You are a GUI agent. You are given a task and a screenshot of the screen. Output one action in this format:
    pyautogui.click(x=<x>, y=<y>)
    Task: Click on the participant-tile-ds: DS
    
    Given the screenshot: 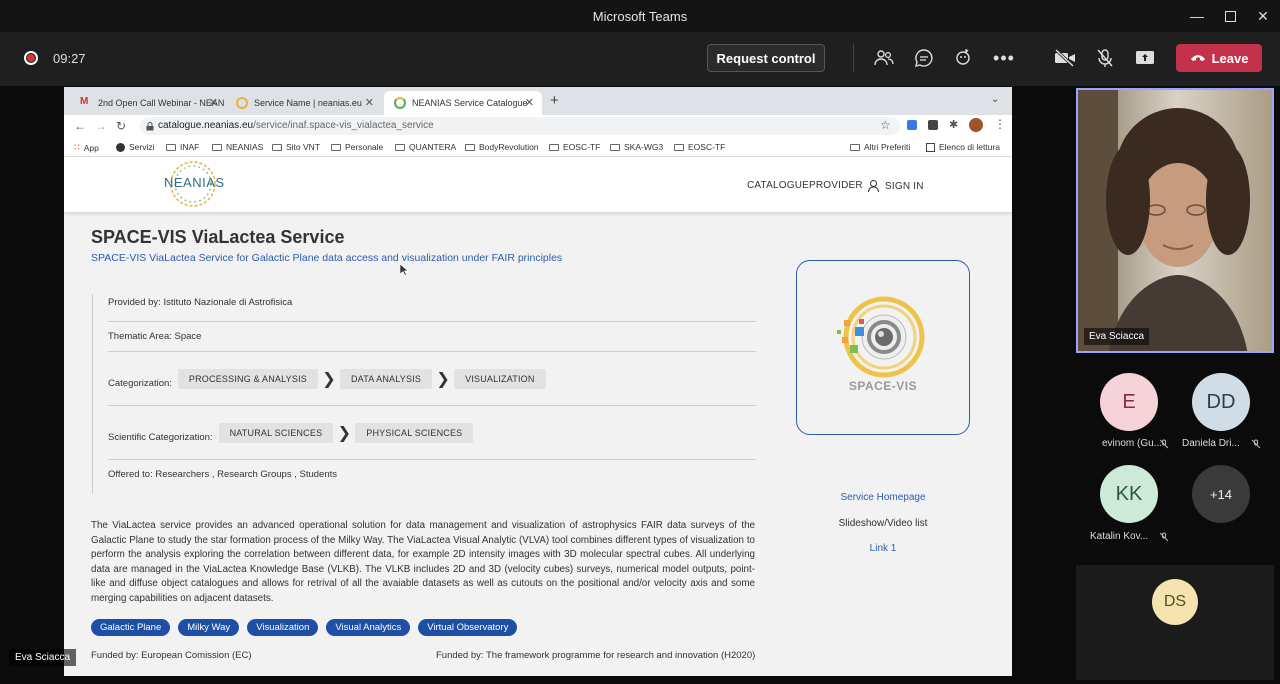 What is the action you would take?
    pyautogui.click(x=1175, y=622)
    